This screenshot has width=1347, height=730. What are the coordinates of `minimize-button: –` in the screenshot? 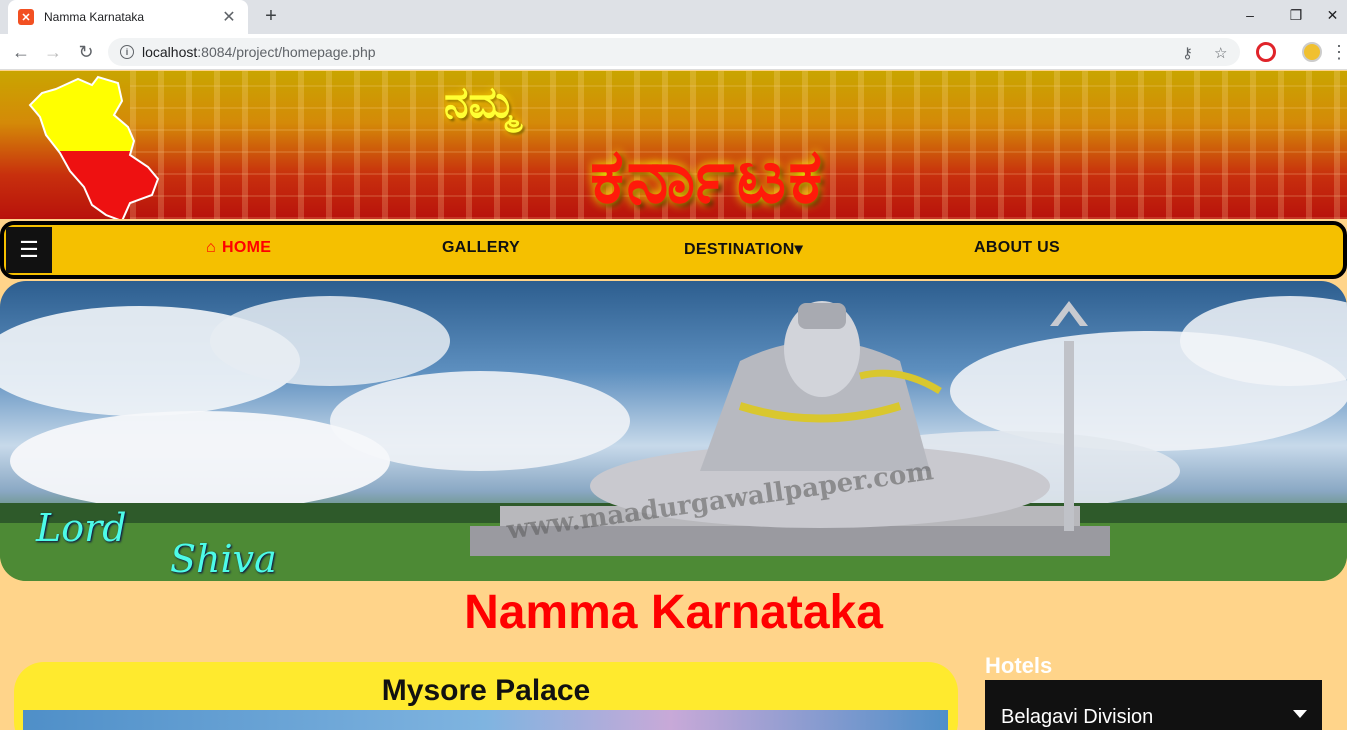 It's located at (1250, 15).